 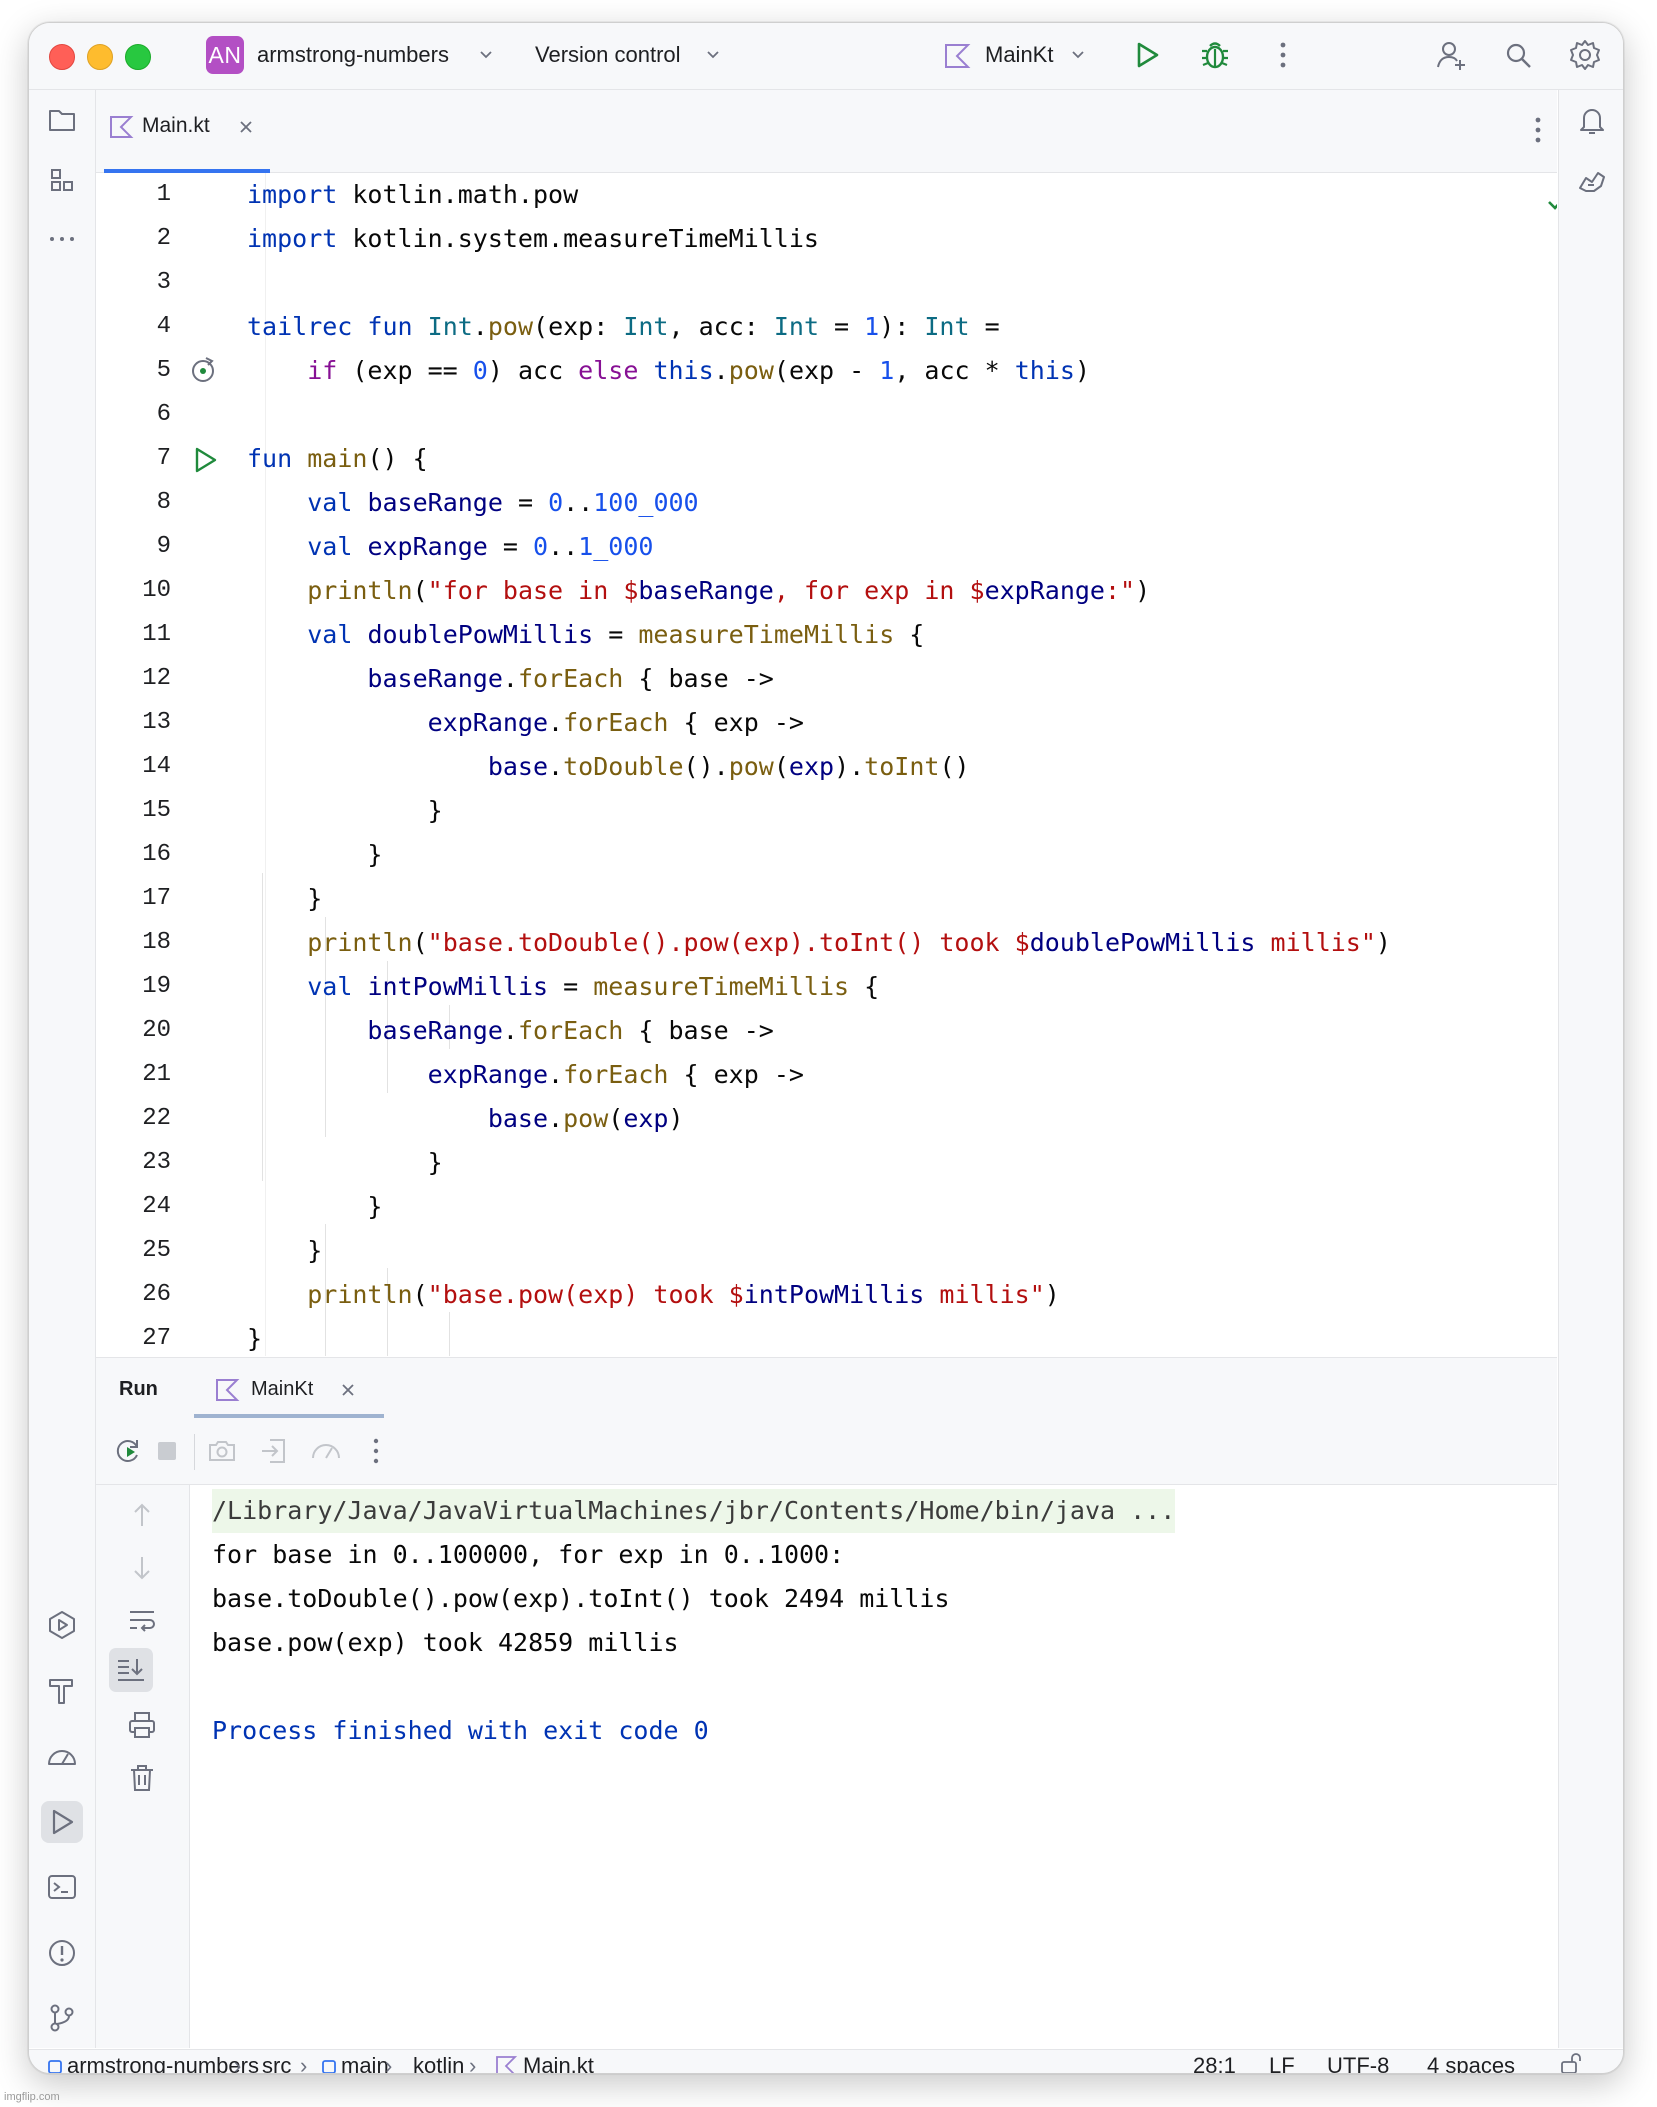 I want to click on code-text: base.toDouble().pow(exp).toInt(), so click(x=608, y=767).